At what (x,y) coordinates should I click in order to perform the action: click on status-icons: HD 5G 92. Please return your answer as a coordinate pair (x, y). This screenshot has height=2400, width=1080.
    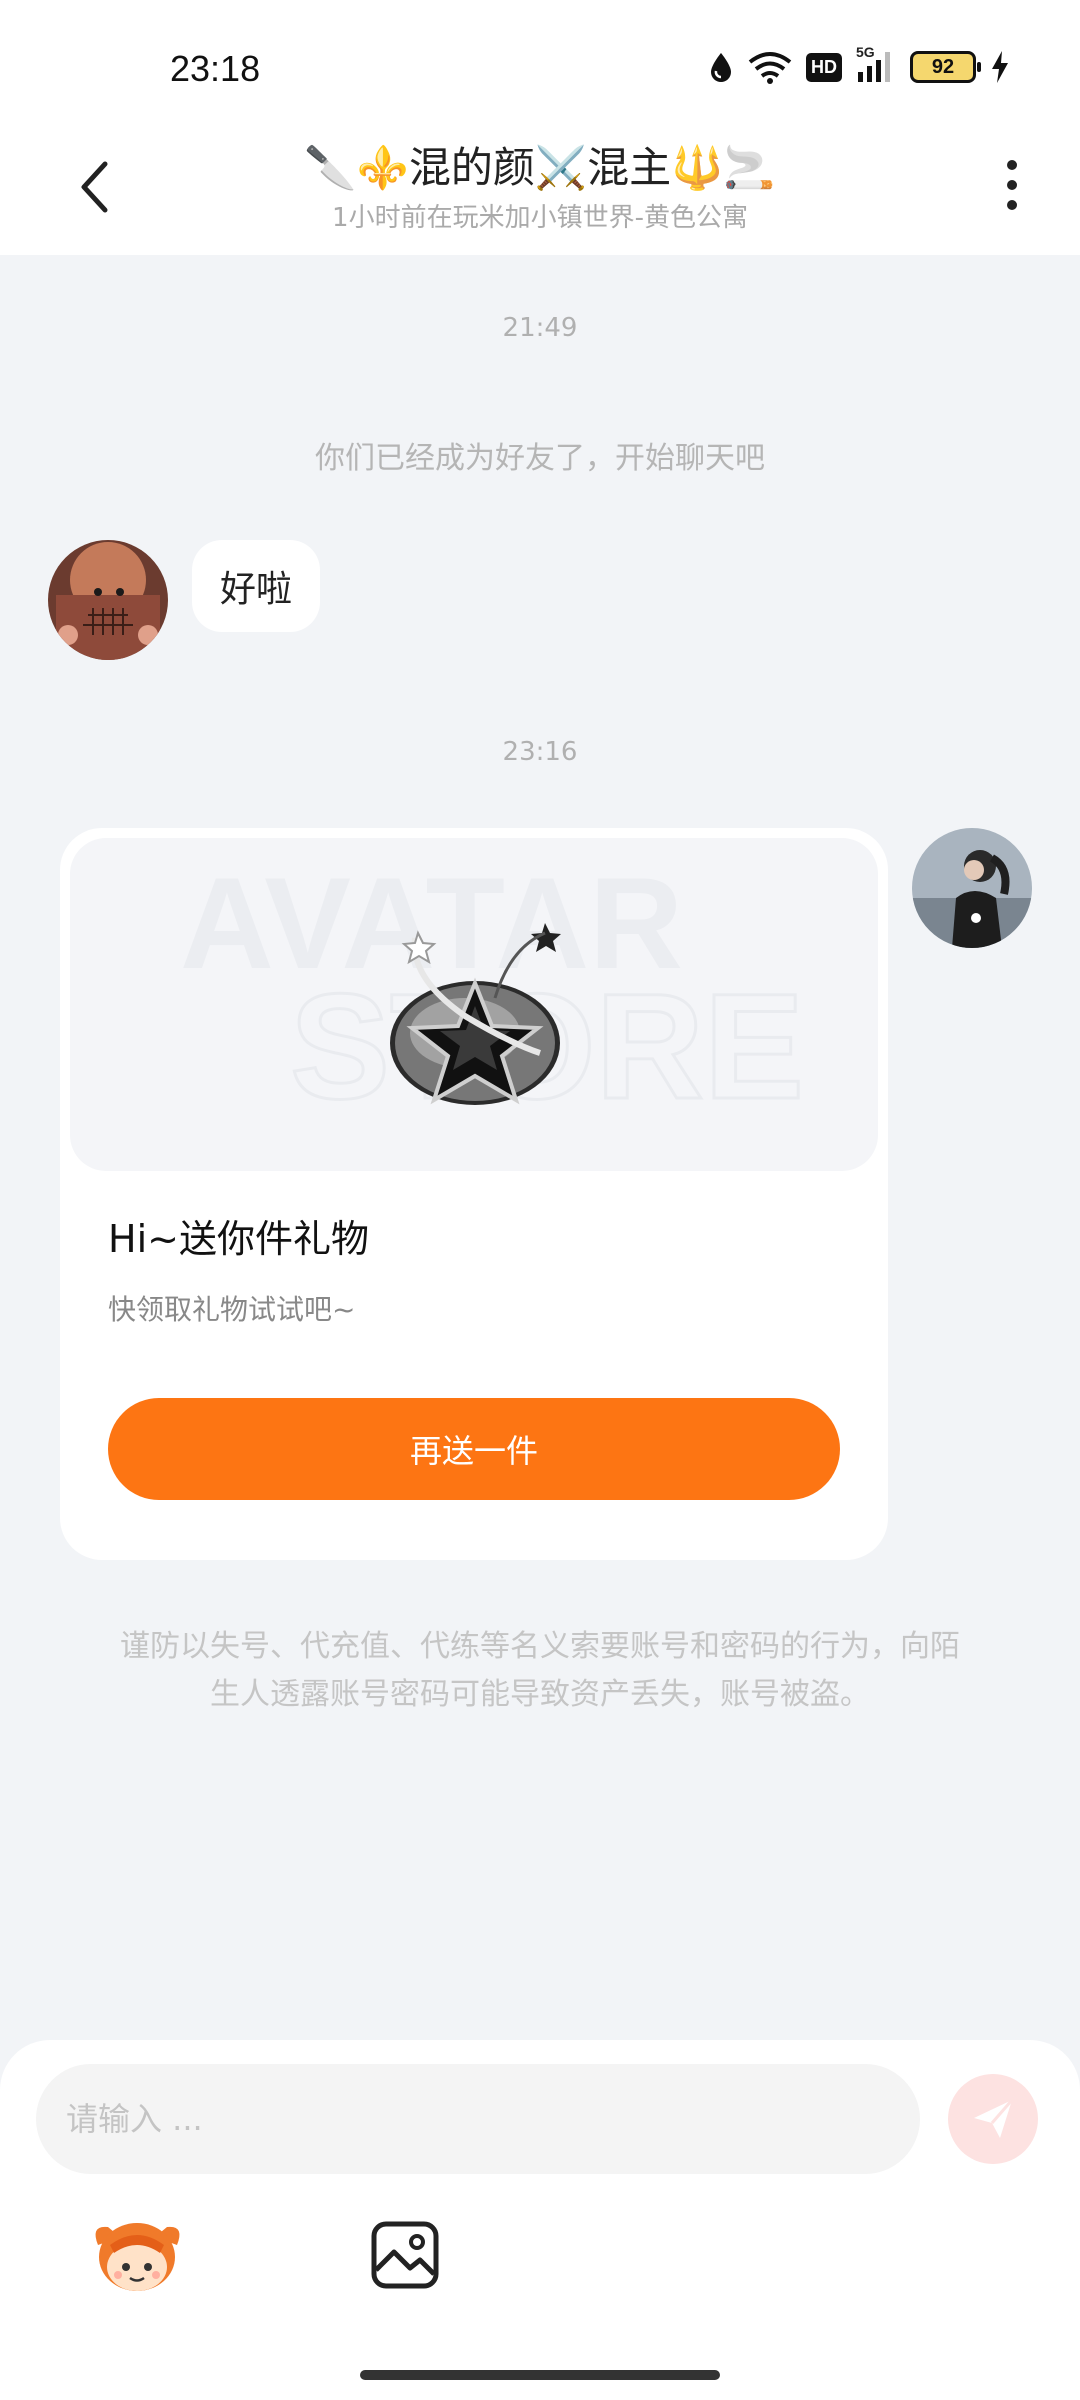
    Looking at the image, I should click on (859, 64).